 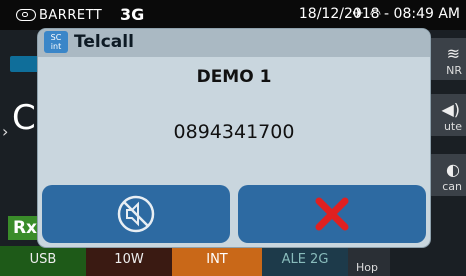 I want to click on end-call-button, so click(x=332, y=214).